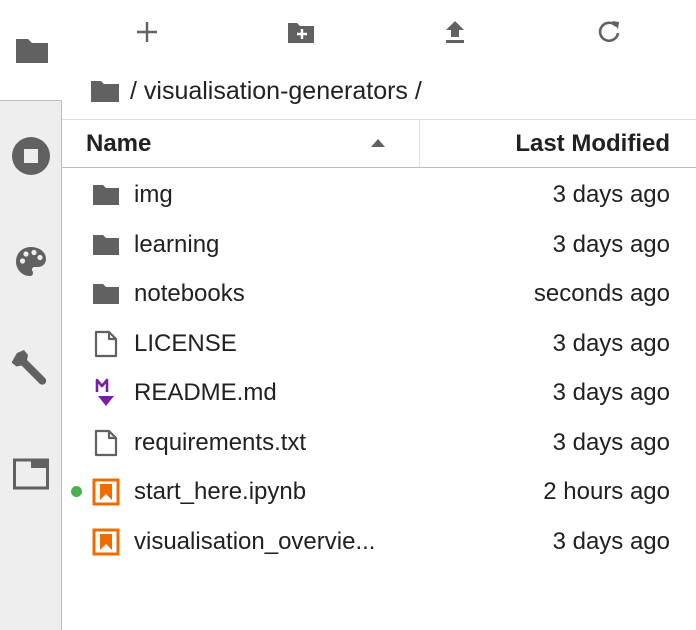 This screenshot has width=696, height=630. Describe the element at coordinates (76, 491) in the screenshot. I see `running-indicator` at that location.